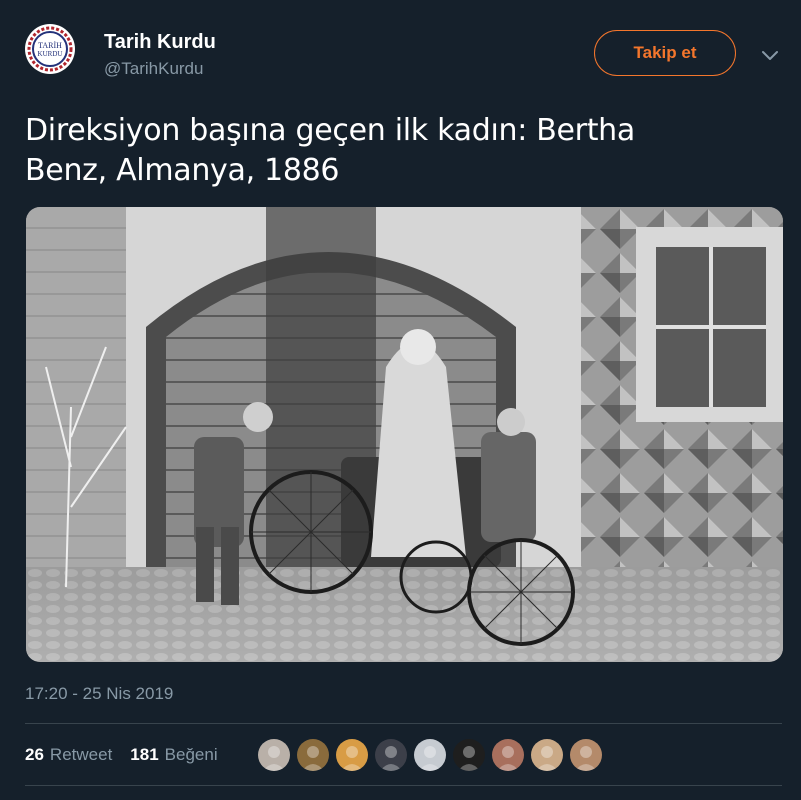 The height and width of the screenshot is (800, 801). What do you see at coordinates (665, 53) in the screenshot?
I see `follow-button: Takip et` at bounding box center [665, 53].